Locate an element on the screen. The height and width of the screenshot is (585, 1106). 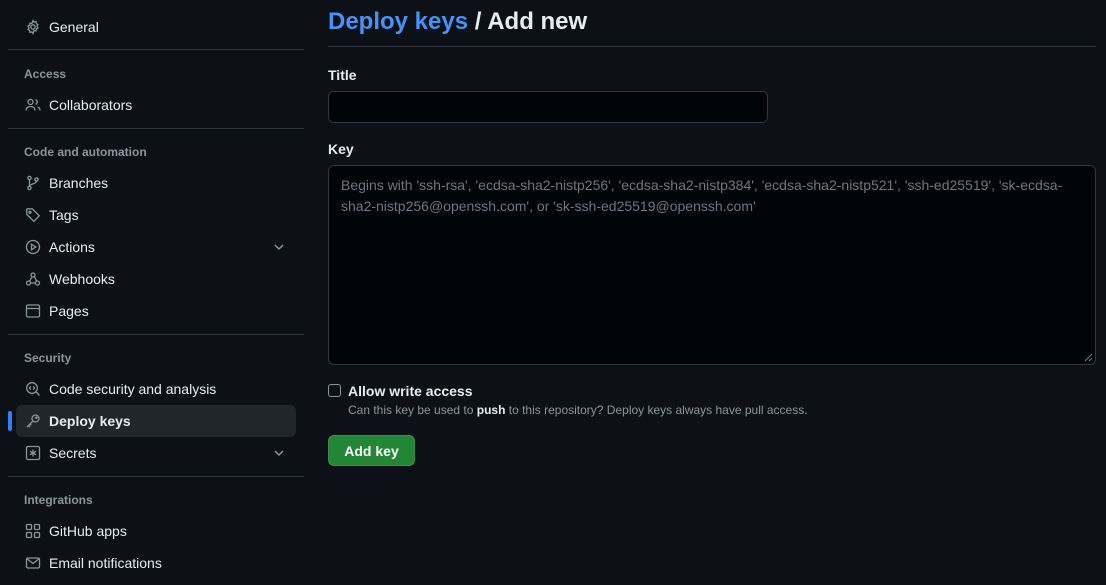
asterisk-icon is located at coordinates (33, 453).